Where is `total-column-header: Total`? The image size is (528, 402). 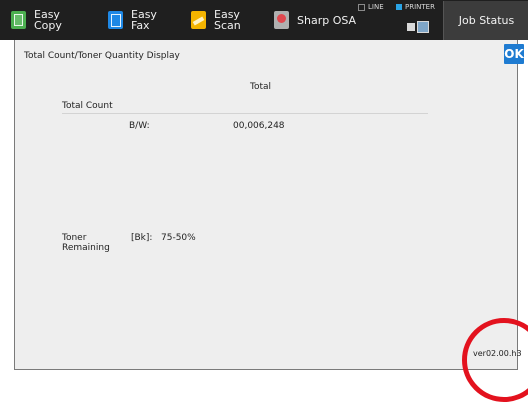
total-column-header: Total is located at coordinates (261, 87).